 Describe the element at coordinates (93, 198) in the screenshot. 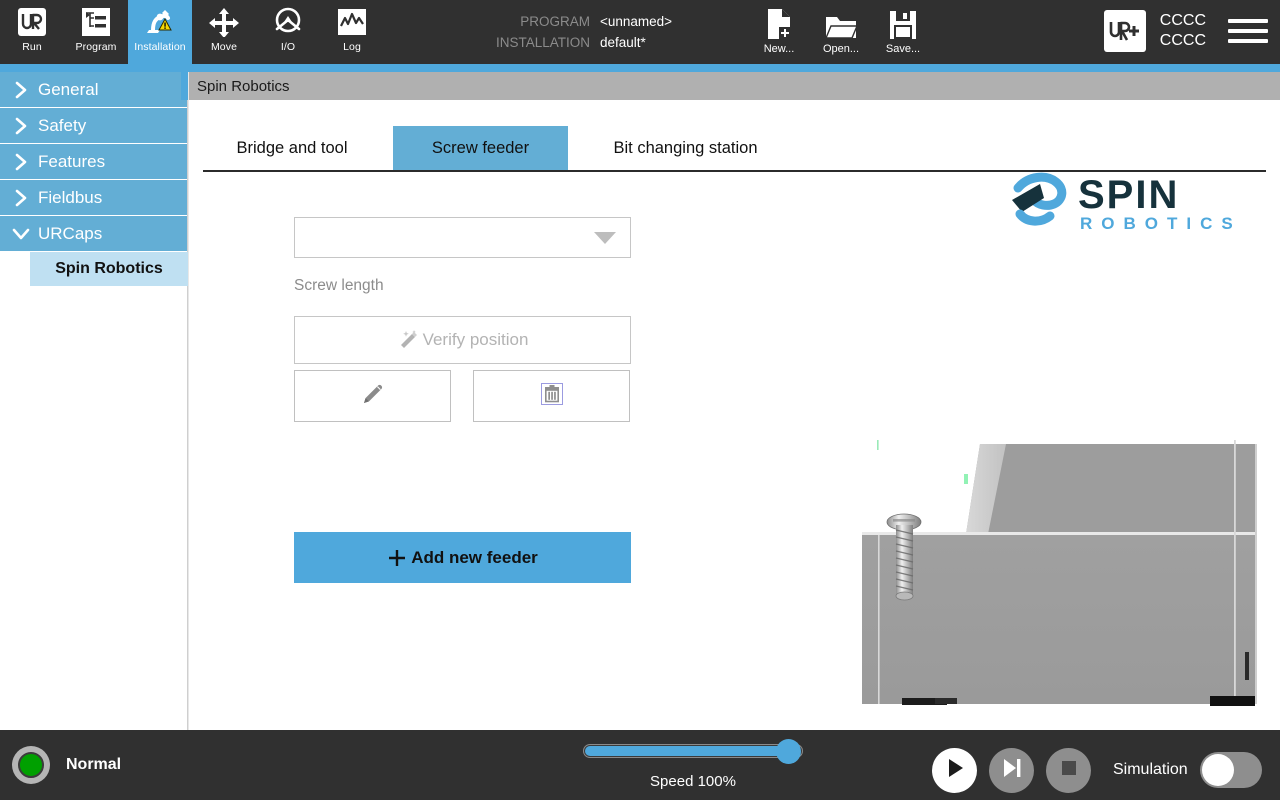

I see `sidebar-item-fieldbus: Fieldbus` at that location.